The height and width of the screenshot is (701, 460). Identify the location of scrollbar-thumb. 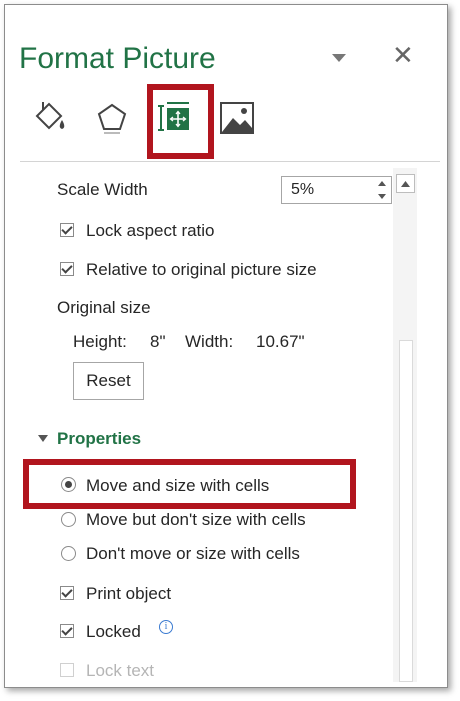
(406, 511).